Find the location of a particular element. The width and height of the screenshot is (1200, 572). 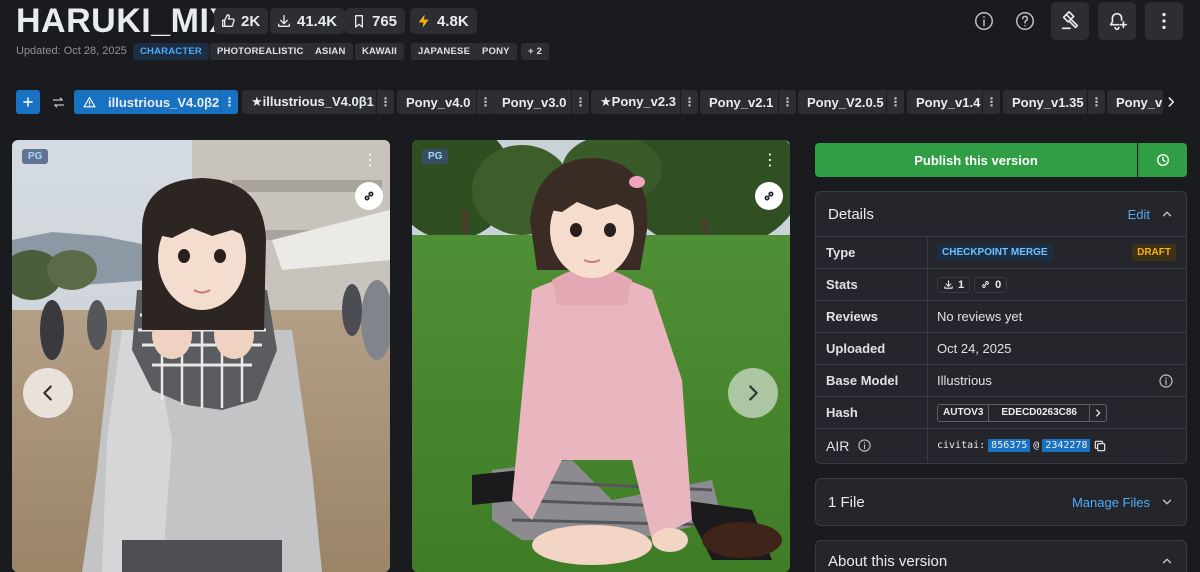

buzz-stat: 4.8K is located at coordinates (443, 21).